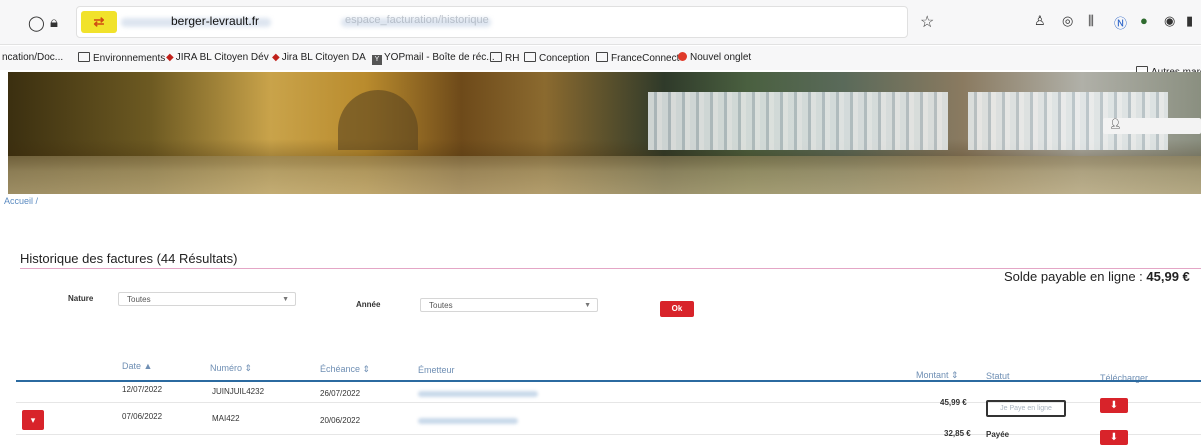 The image size is (1201, 445). What do you see at coordinates (512, 58) in the screenshot?
I see `bookmark-label: RH` at bounding box center [512, 58].